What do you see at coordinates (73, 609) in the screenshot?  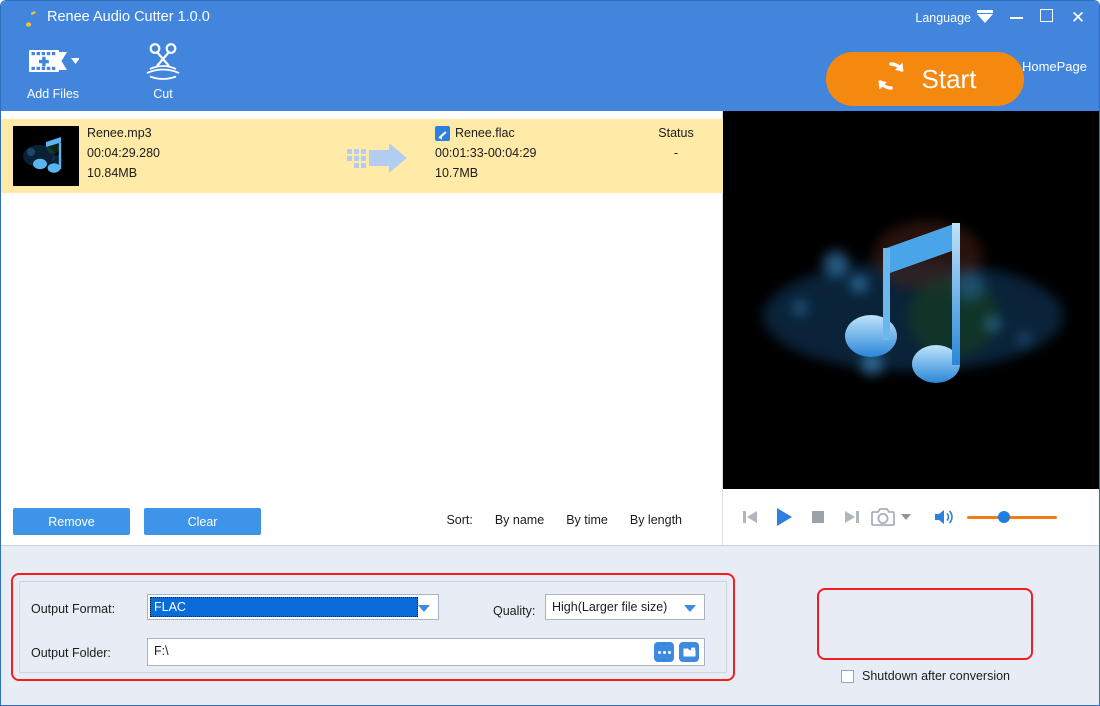 I see `output-format-label: Output Format:` at bounding box center [73, 609].